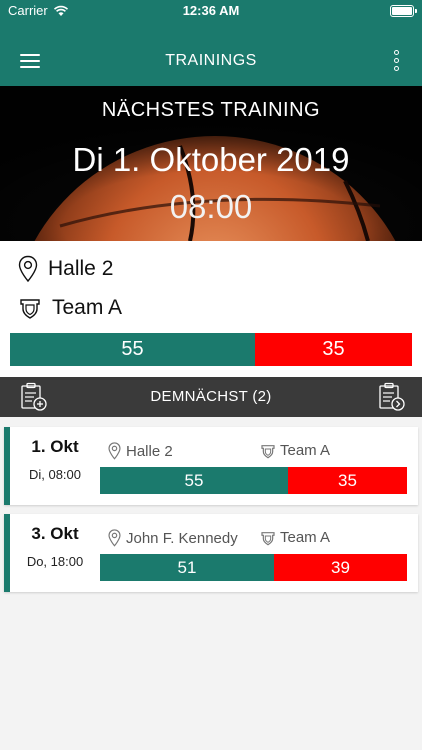 The height and width of the screenshot is (750, 422). I want to click on attendance-no: 35, so click(333, 349).